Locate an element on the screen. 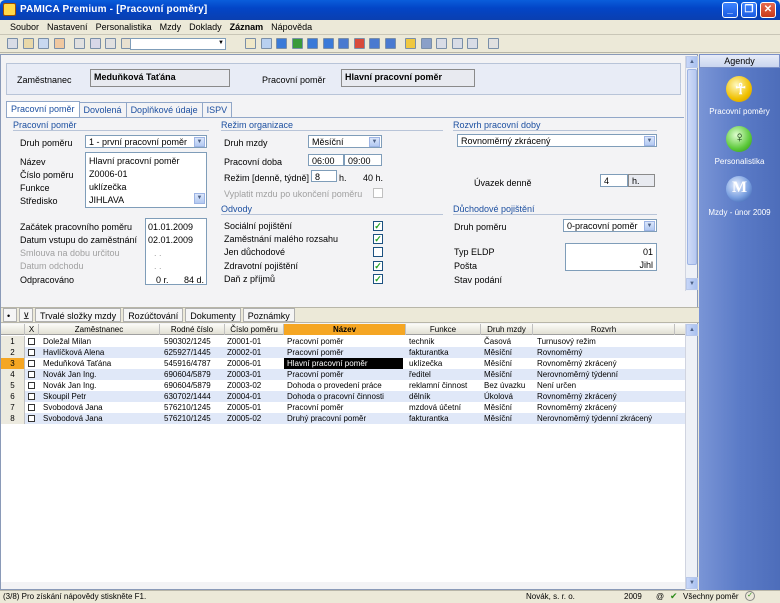 The image size is (780, 603). delete-icon is located at coordinates (59, 43).